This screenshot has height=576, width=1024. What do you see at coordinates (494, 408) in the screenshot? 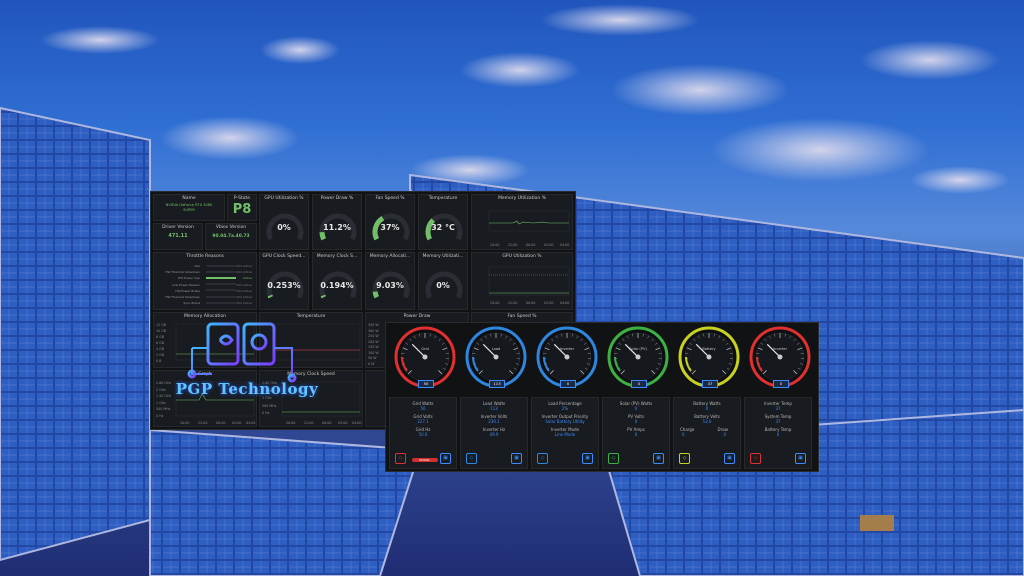
I see `card-value: 113` at bounding box center [494, 408].